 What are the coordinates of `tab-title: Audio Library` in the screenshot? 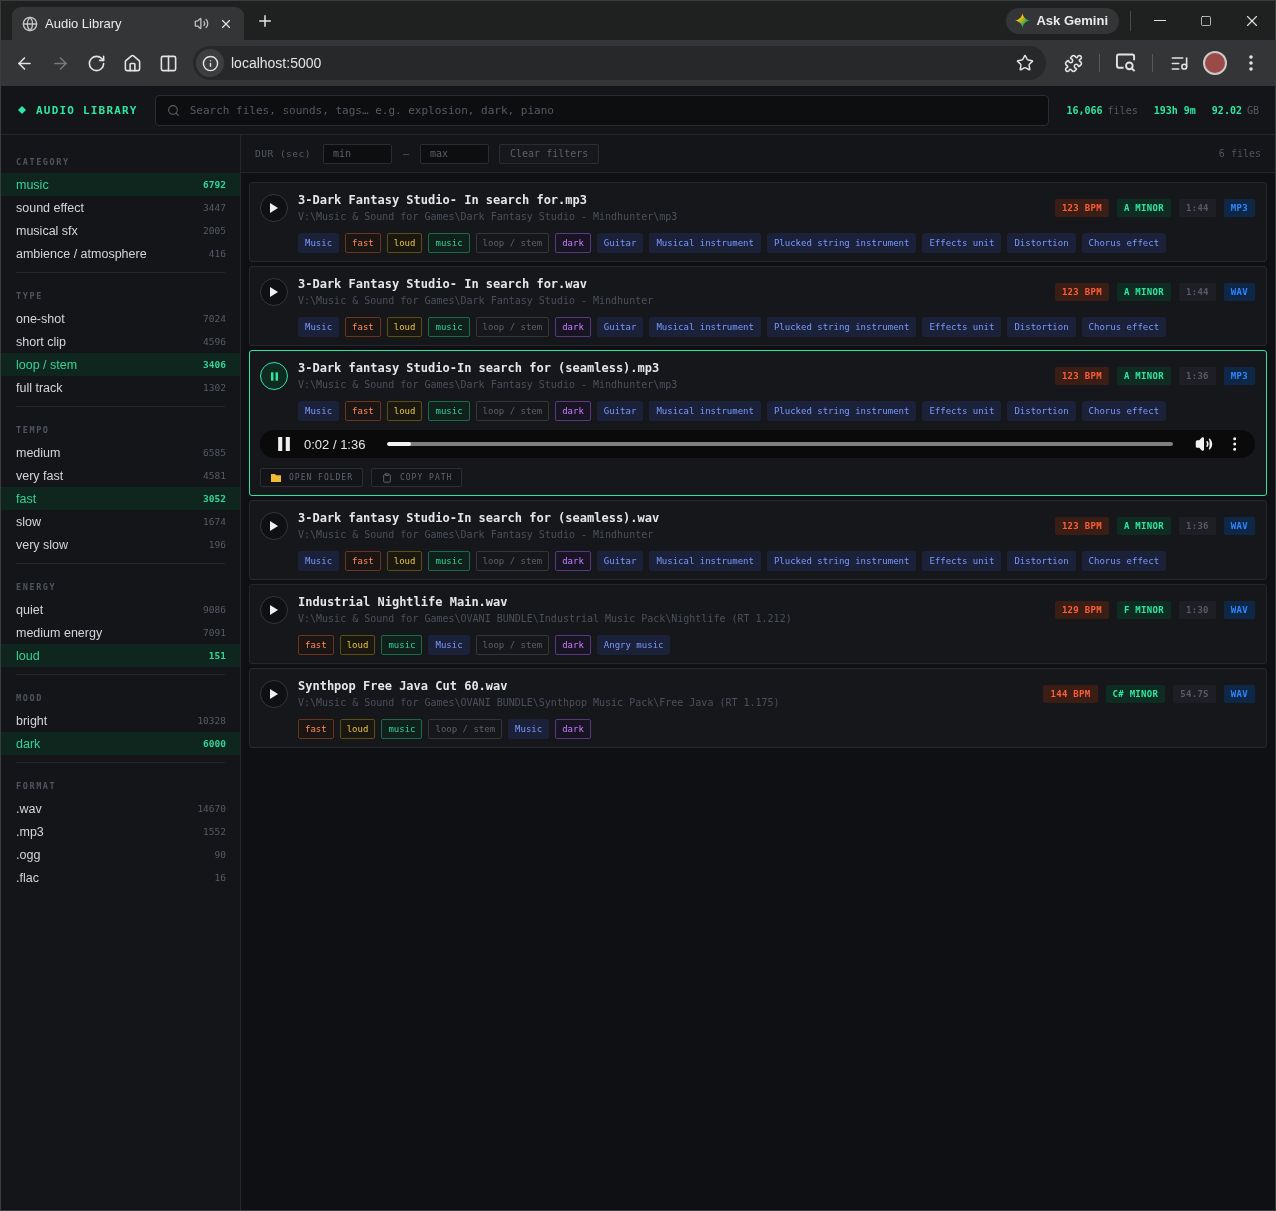 It's located at (84, 23).